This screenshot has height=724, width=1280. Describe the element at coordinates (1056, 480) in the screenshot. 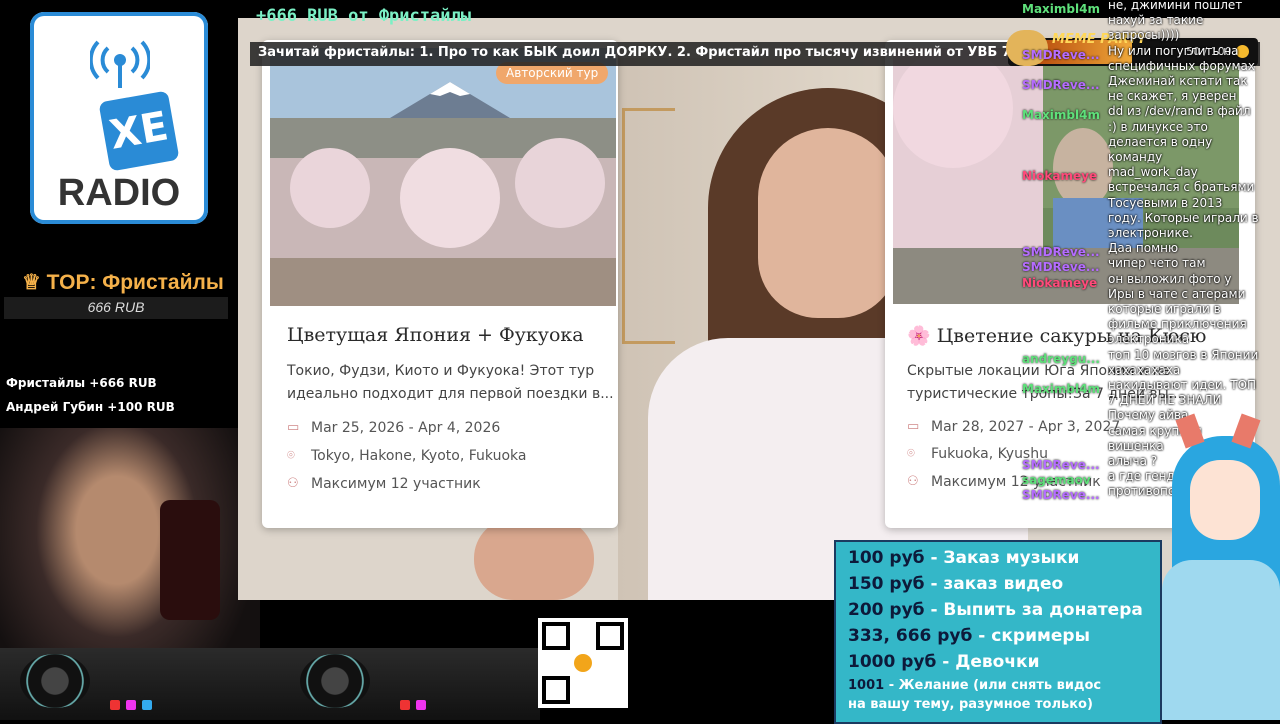

I see `chat-nick: sagemaov` at that location.